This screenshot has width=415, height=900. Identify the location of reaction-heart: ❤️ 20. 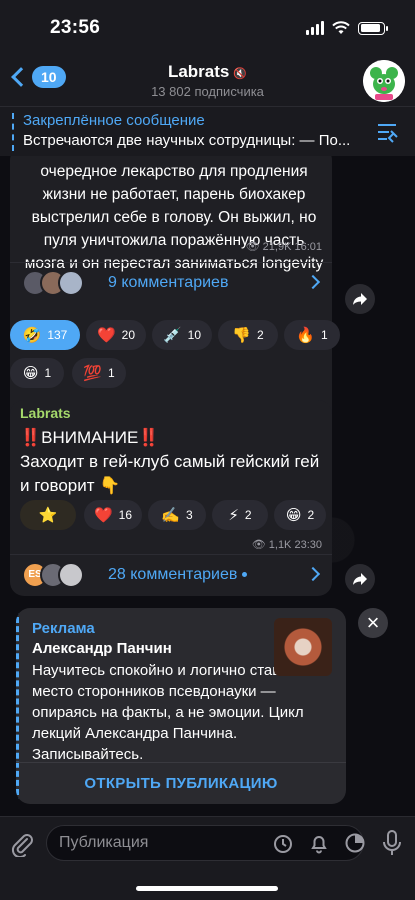
(116, 335).